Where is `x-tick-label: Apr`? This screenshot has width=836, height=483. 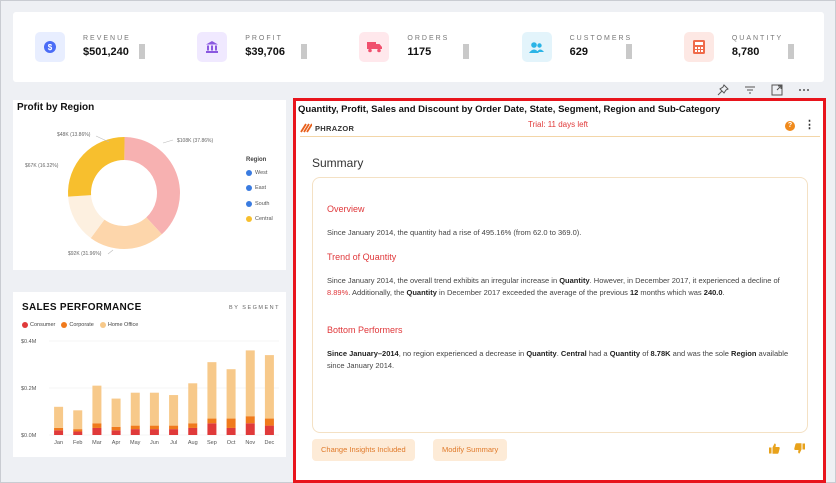 x-tick-label: Apr is located at coordinates (116, 443).